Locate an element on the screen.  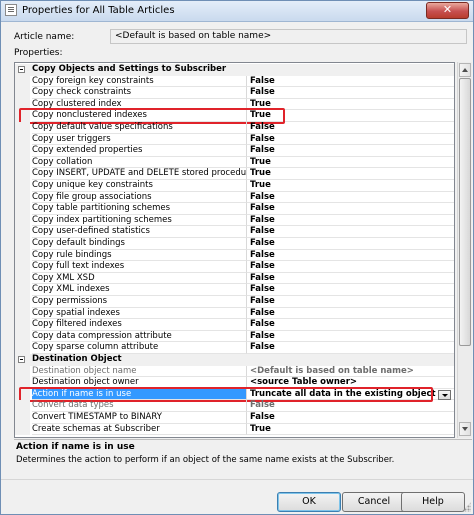
property-row: Copy filtered indexes False is located at coordinates (234, 325).